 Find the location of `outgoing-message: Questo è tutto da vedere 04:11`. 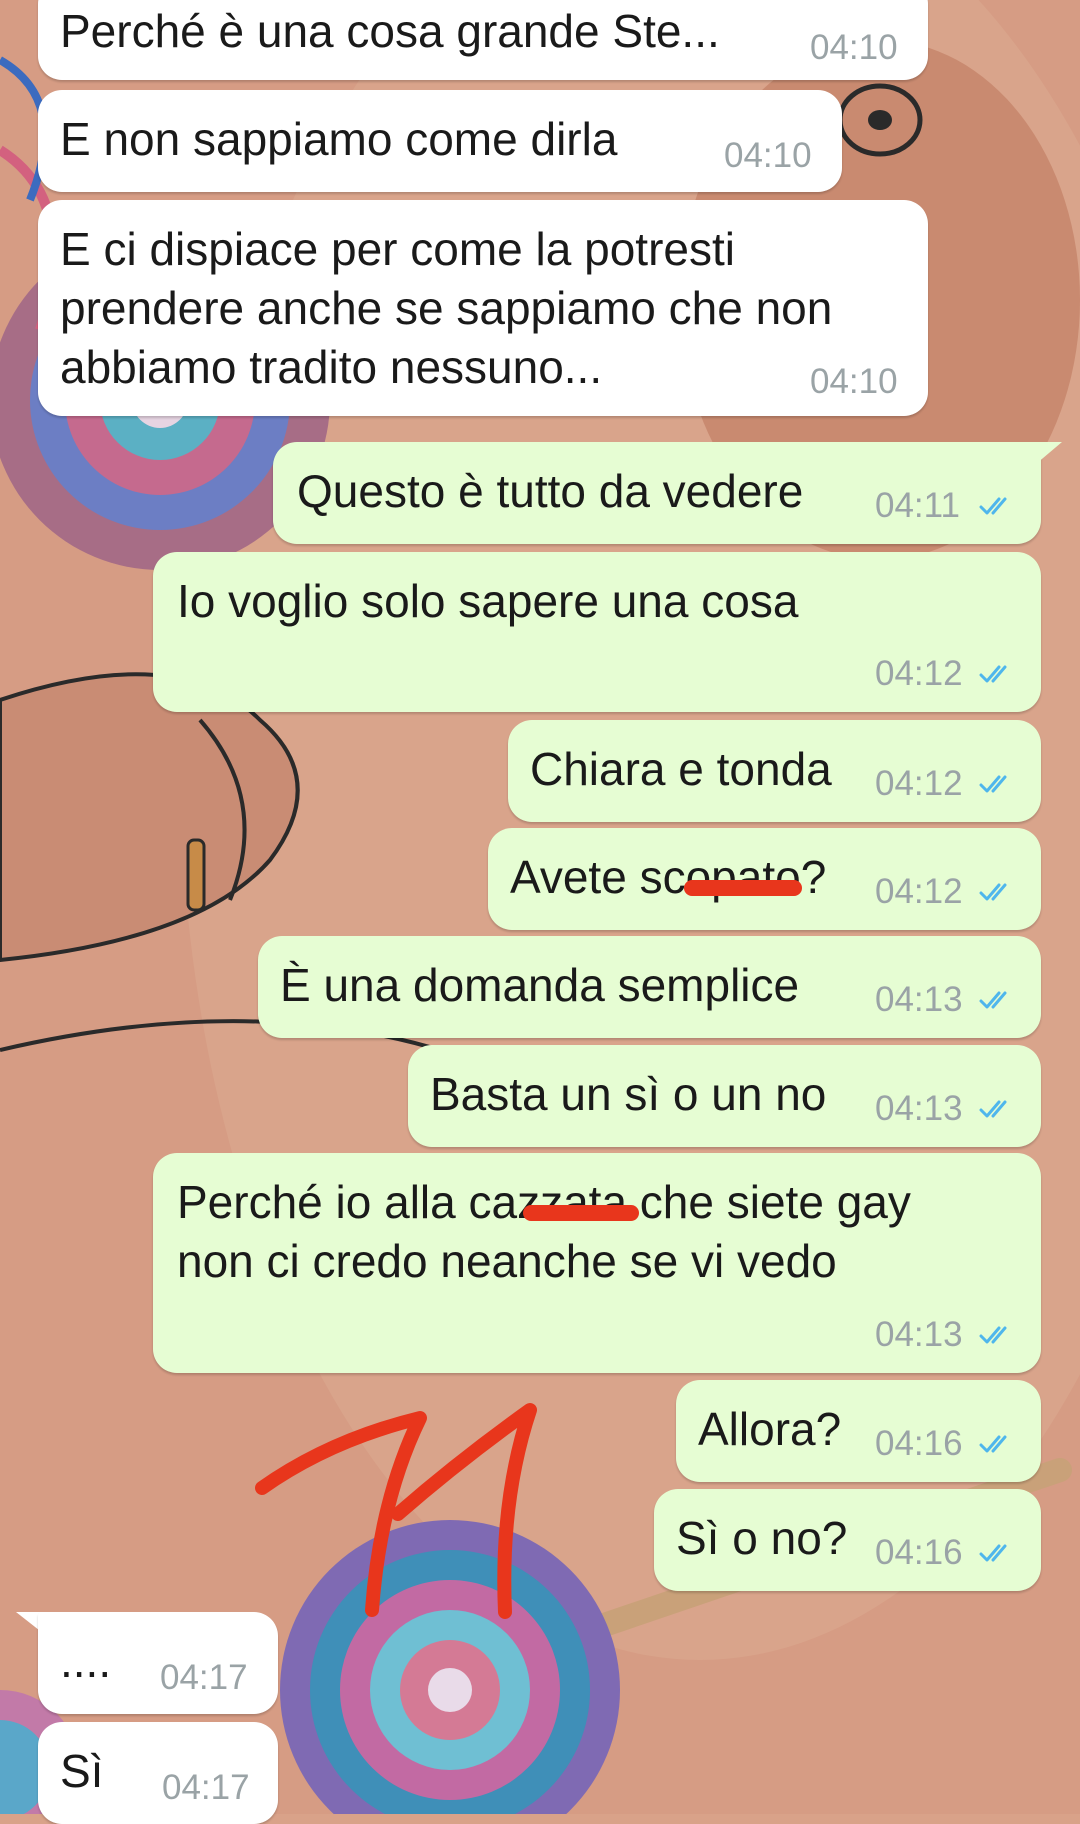

outgoing-message: Questo è tutto da vedere 04:11 is located at coordinates (657, 493).